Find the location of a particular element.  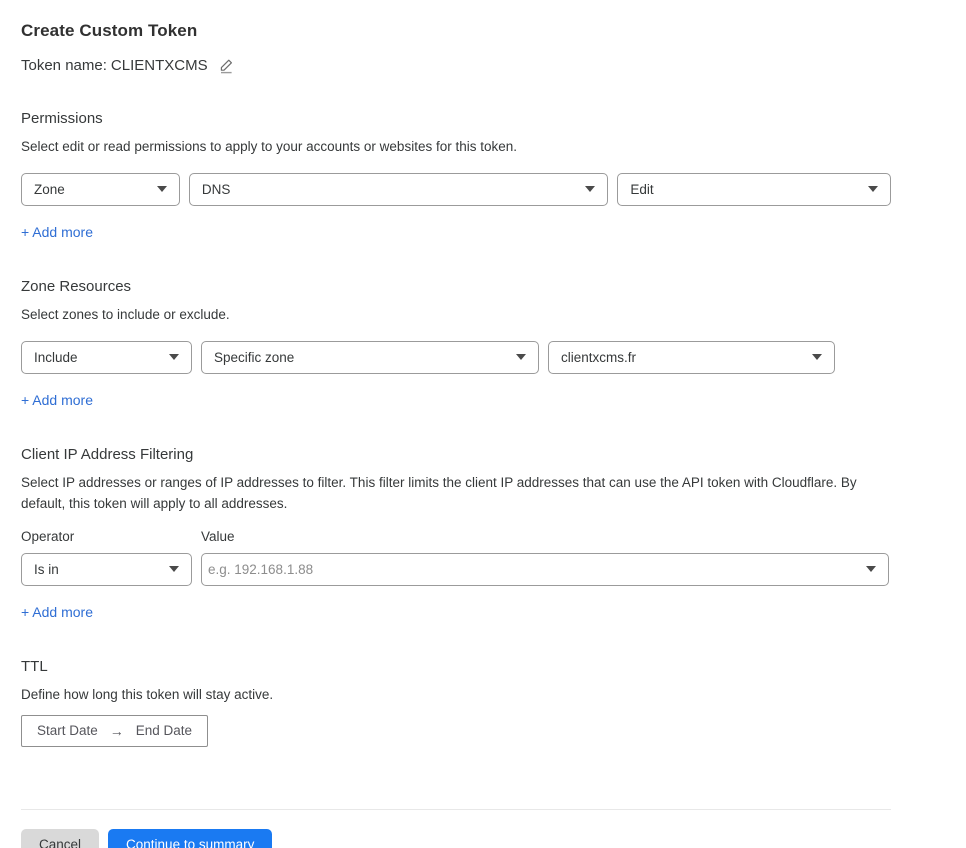

zone-resources-select-row: Include Specific zone clientxcms.fr is located at coordinates (456, 357).